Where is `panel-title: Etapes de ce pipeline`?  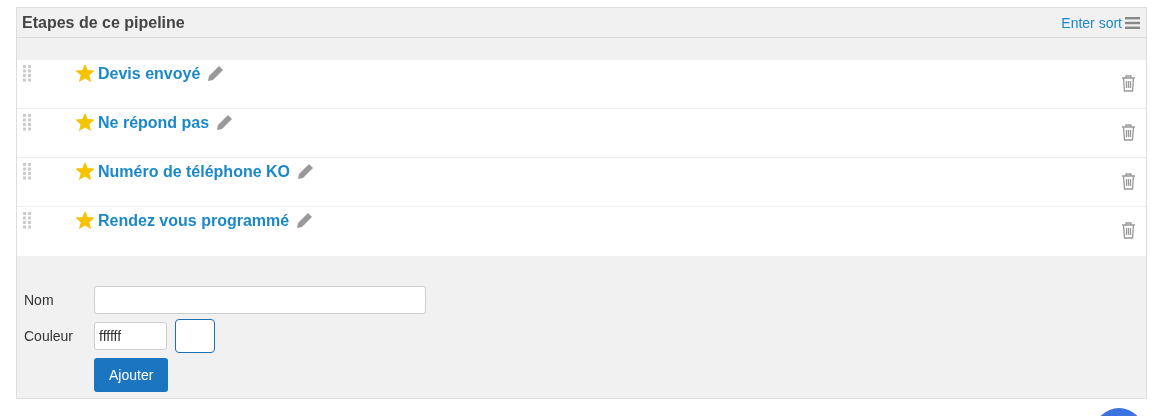 panel-title: Etapes de ce pipeline is located at coordinates (104, 22).